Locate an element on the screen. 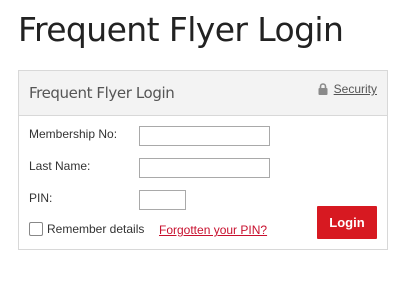  panel-header: Frequent Flyer Login Security is located at coordinates (203, 93).